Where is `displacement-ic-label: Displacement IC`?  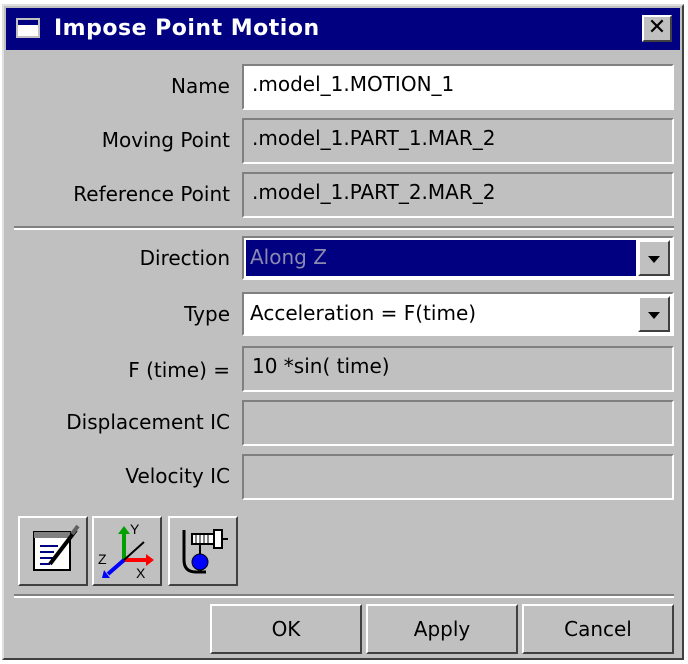 displacement-ic-label: Displacement IC is located at coordinates (148, 422).